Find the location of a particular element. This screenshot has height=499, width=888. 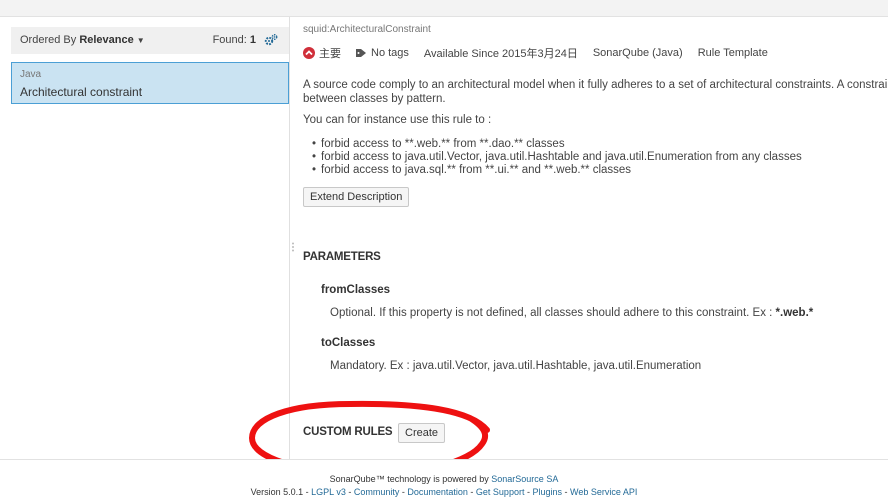

tags: No tags is located at coordinates (382, 53).